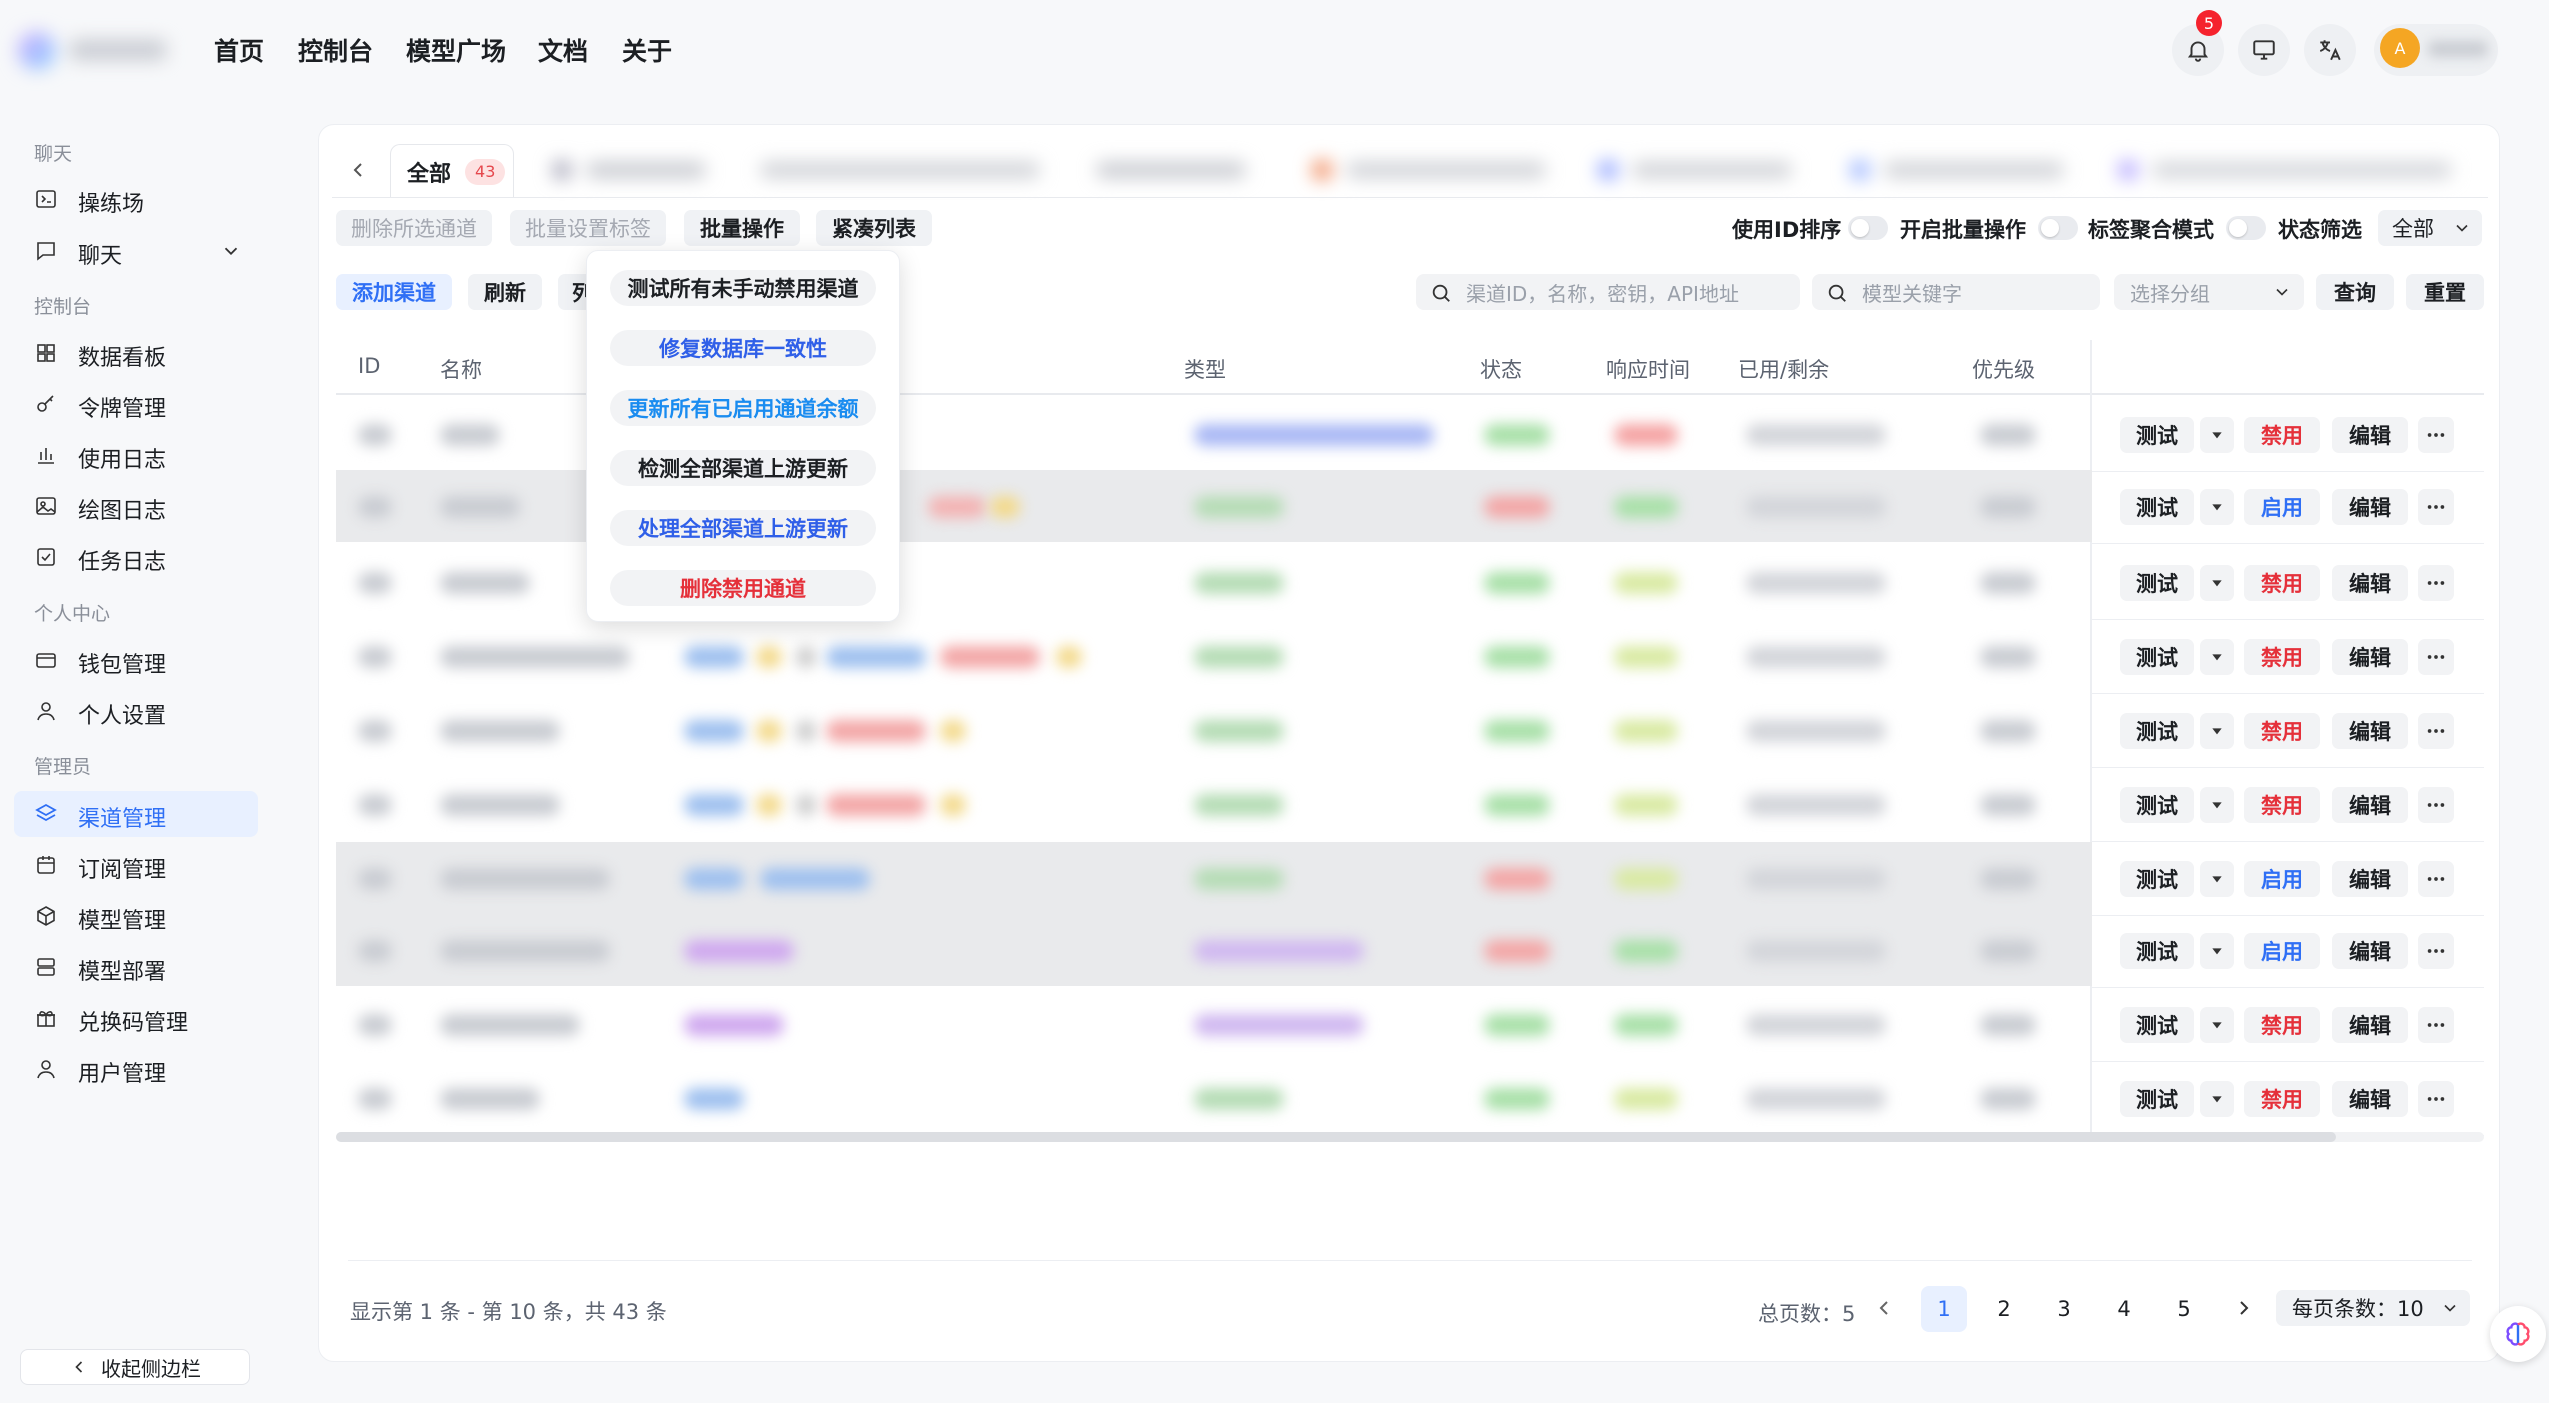 This screenshot has width=2549, height=1403. What do you see at coordinates (2330, 50) in the screenshot?
I see `language-button` at bounding box center [2330, 50].